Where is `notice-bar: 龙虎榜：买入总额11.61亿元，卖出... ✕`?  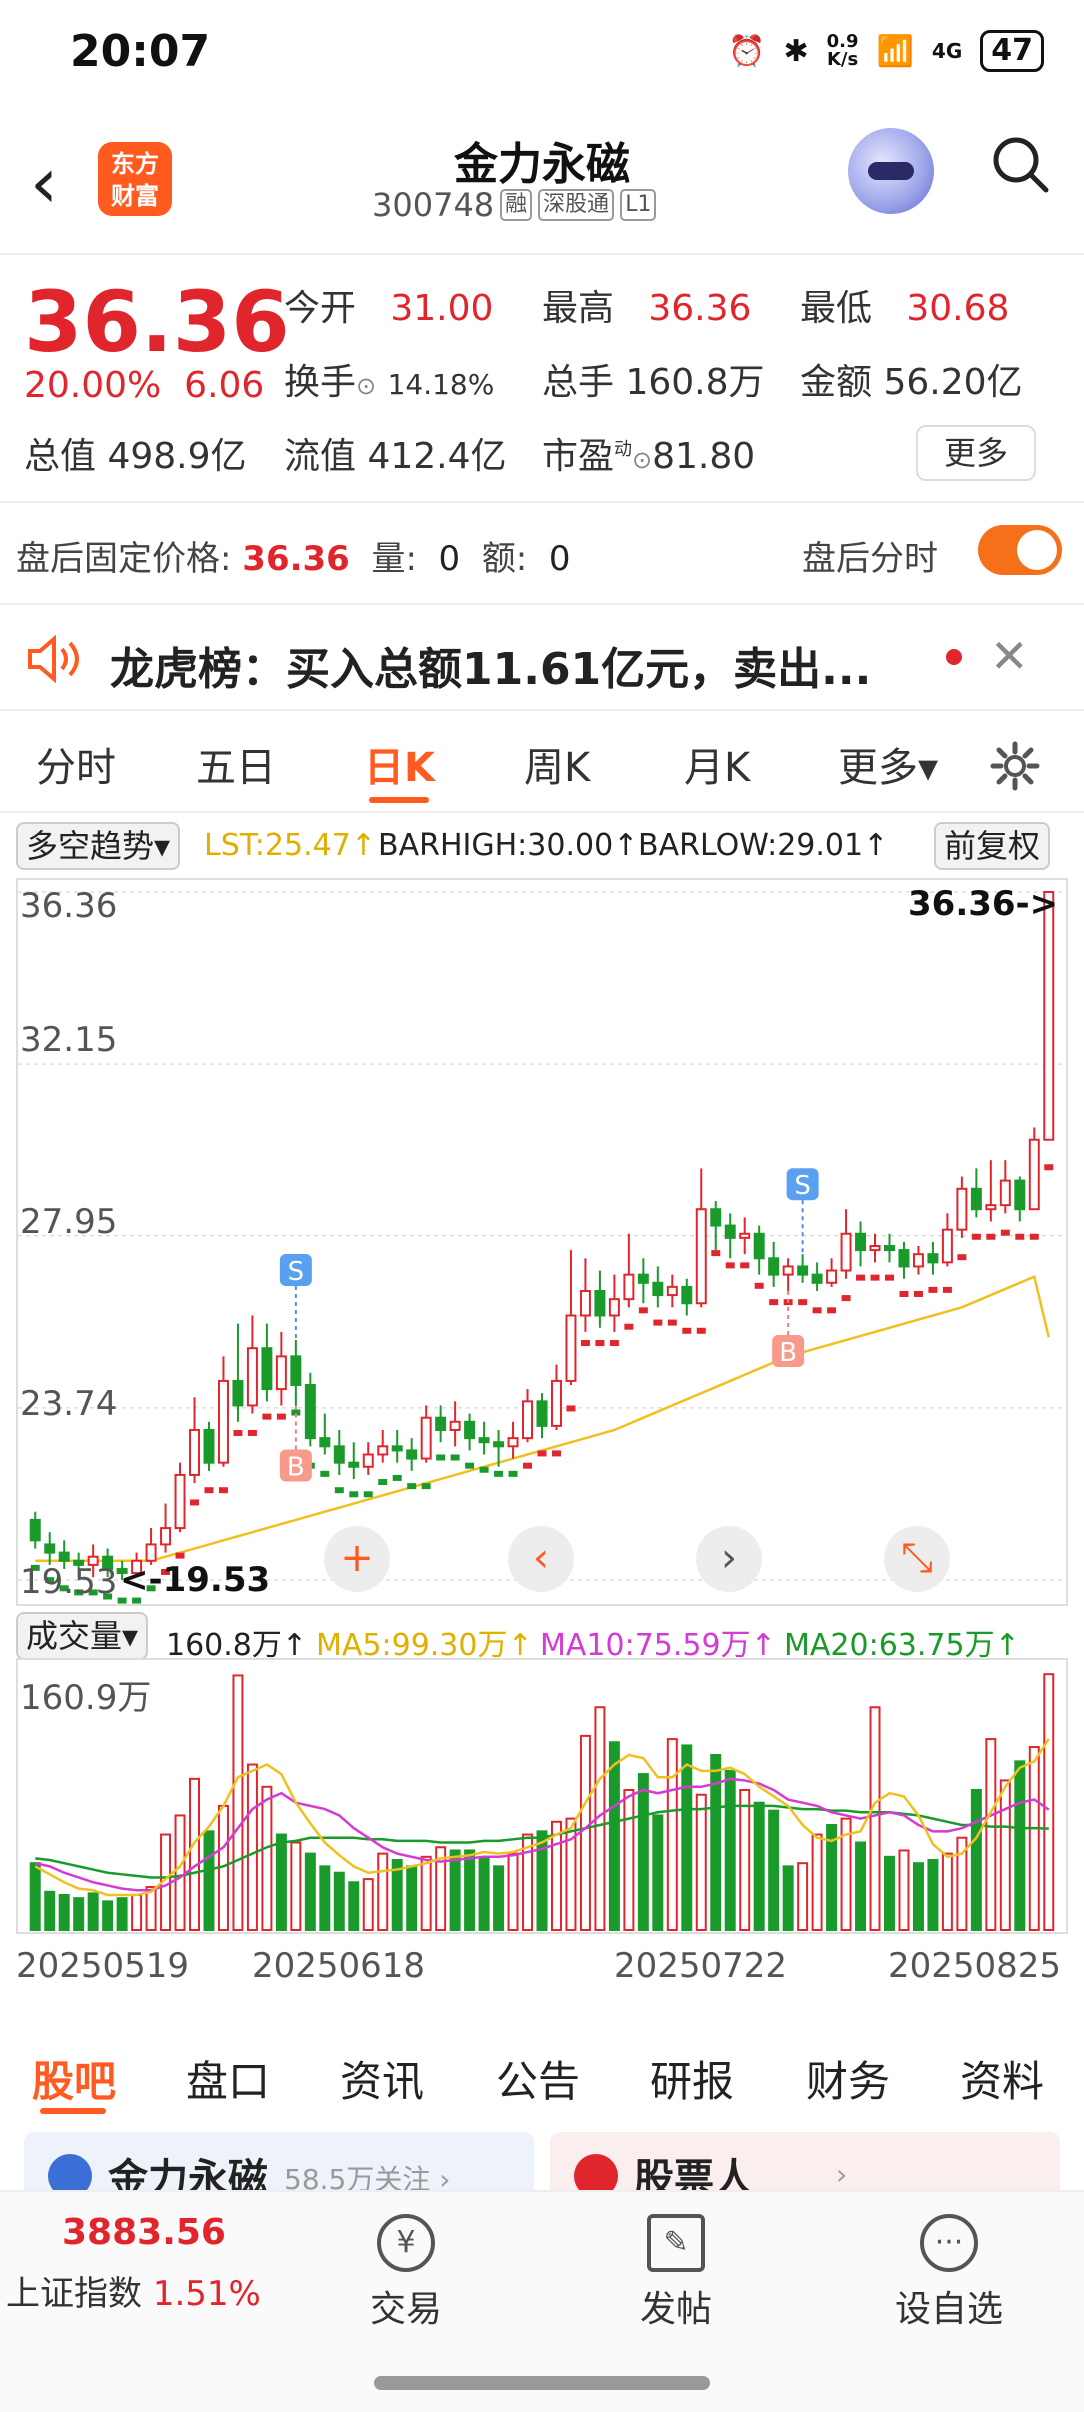 notice-bar: 龙虎榜：买入总额11.61亿元，卖出... ✕ is located at coordinates (542, 659).